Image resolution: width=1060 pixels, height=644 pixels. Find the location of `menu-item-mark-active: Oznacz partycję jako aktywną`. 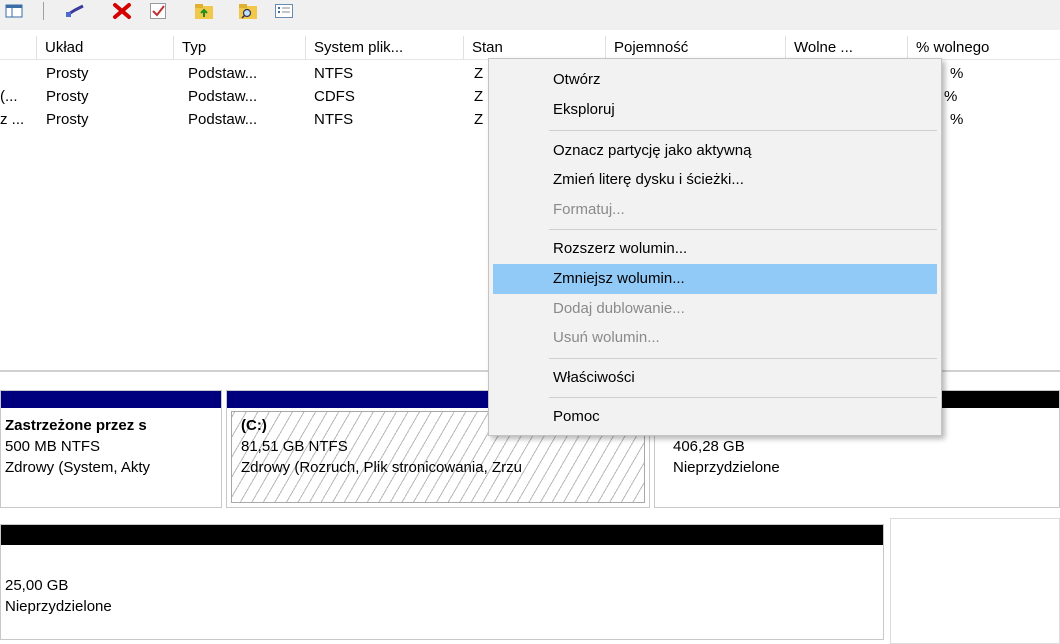

menu-item-mark-active: Oznacz partycję jako aktywną is located at coordinates (715, 151).